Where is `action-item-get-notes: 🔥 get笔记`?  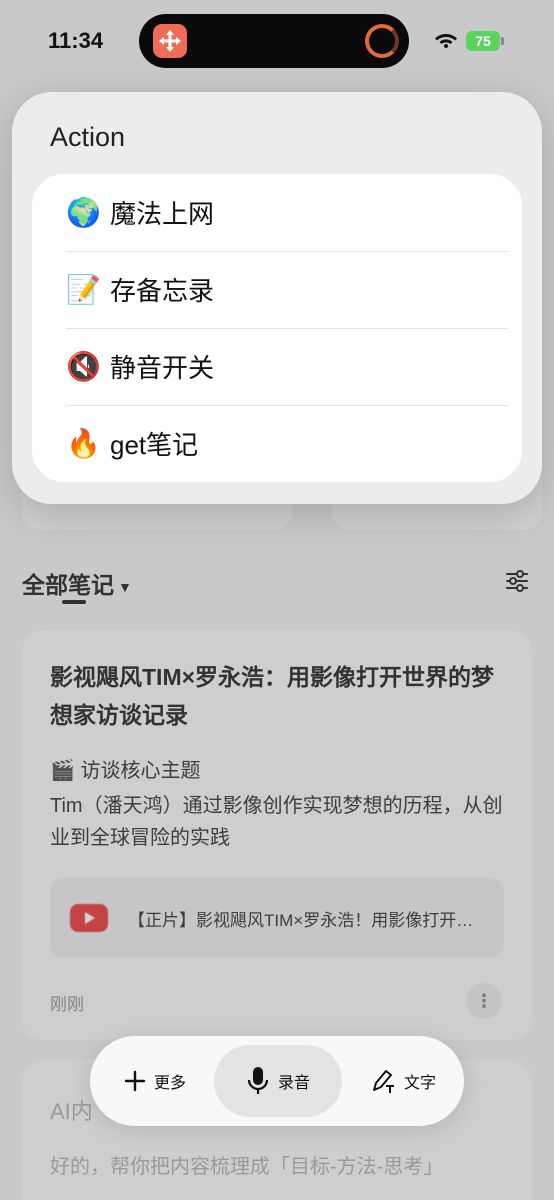 action-item-get-notes: 🔥 get笔记 is located at coordinates (277, 443).